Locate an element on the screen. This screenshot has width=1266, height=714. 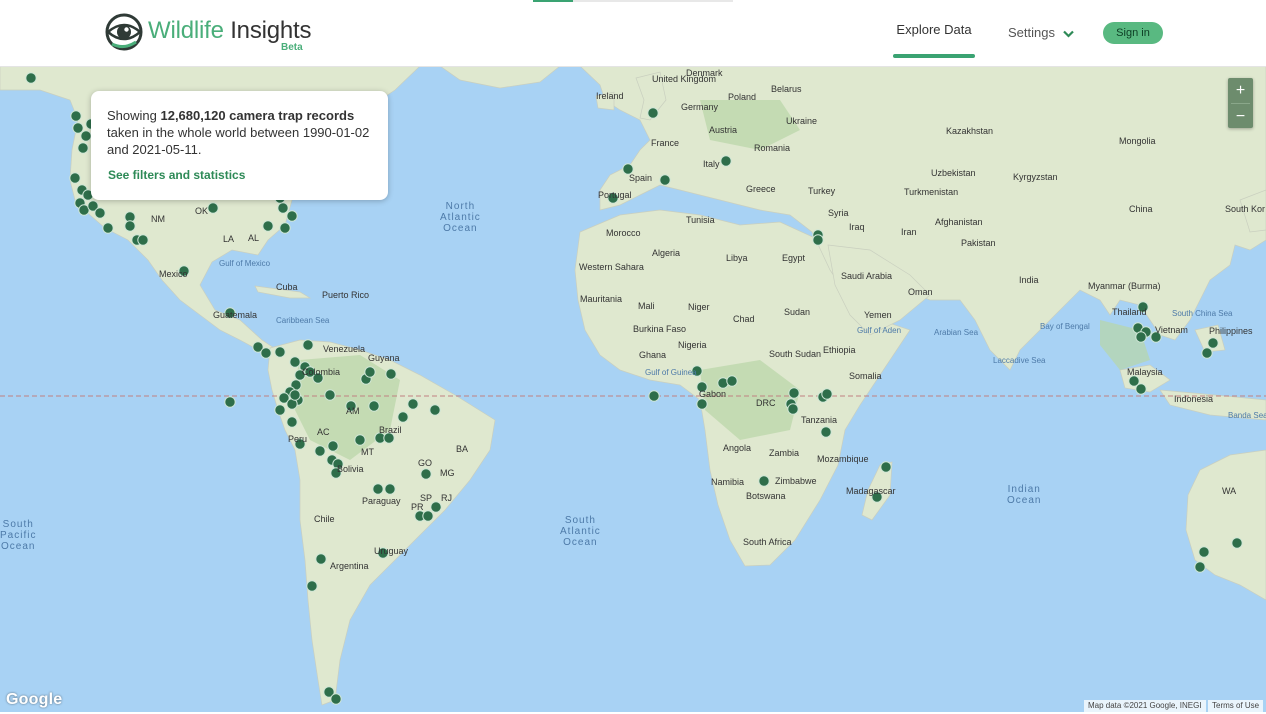
nav-explore-data: Explore Data is located at coordinates (934, 40).